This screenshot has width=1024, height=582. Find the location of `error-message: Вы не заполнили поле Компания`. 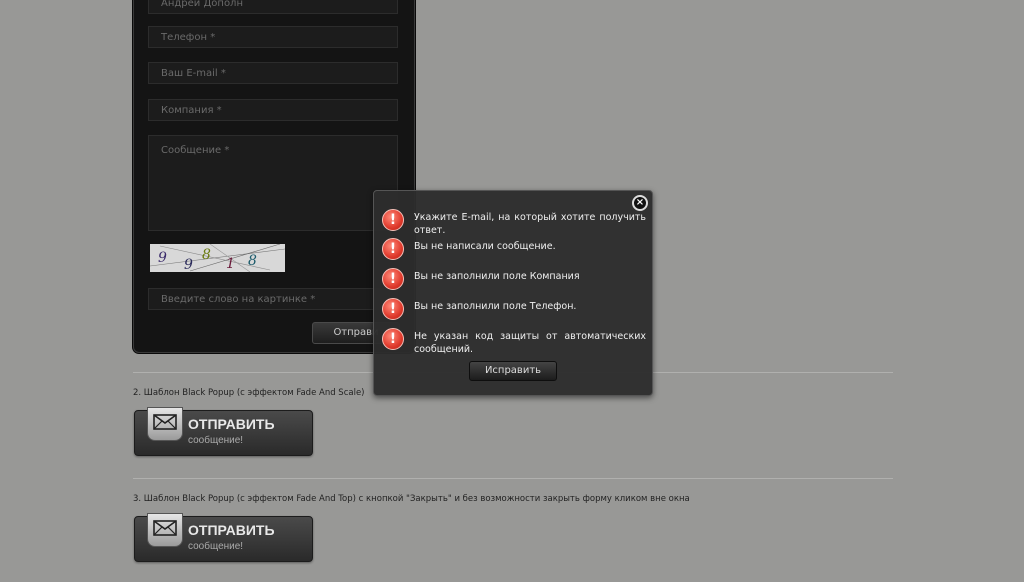

error-message: Вы не заполнили поле Компания is located at coordinates (497, 276).